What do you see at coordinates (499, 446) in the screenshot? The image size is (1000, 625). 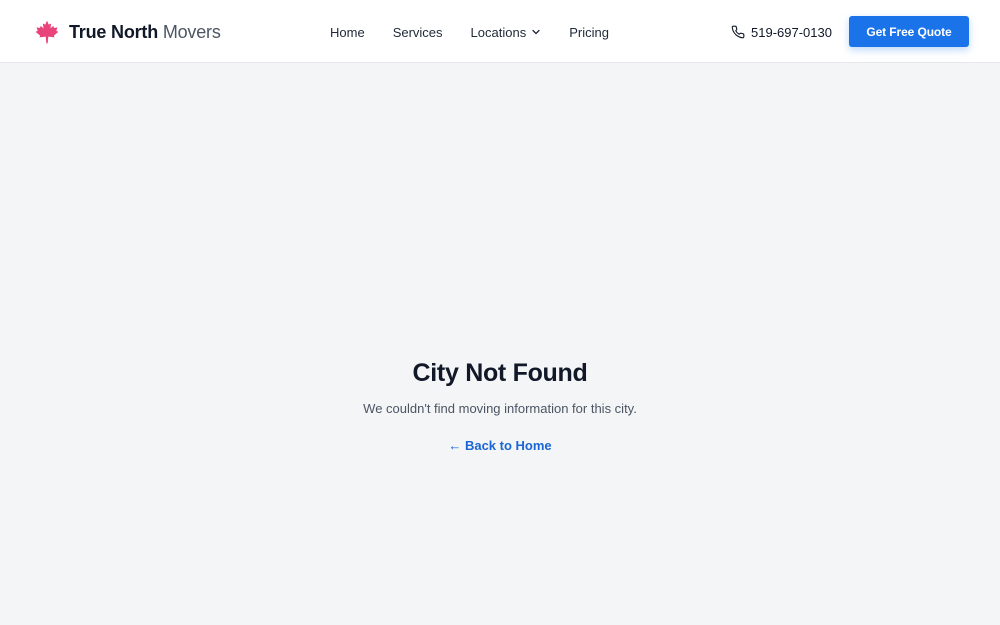 I see `back-to-home-link: ← Back to Home` at bounding box center [499, 446].